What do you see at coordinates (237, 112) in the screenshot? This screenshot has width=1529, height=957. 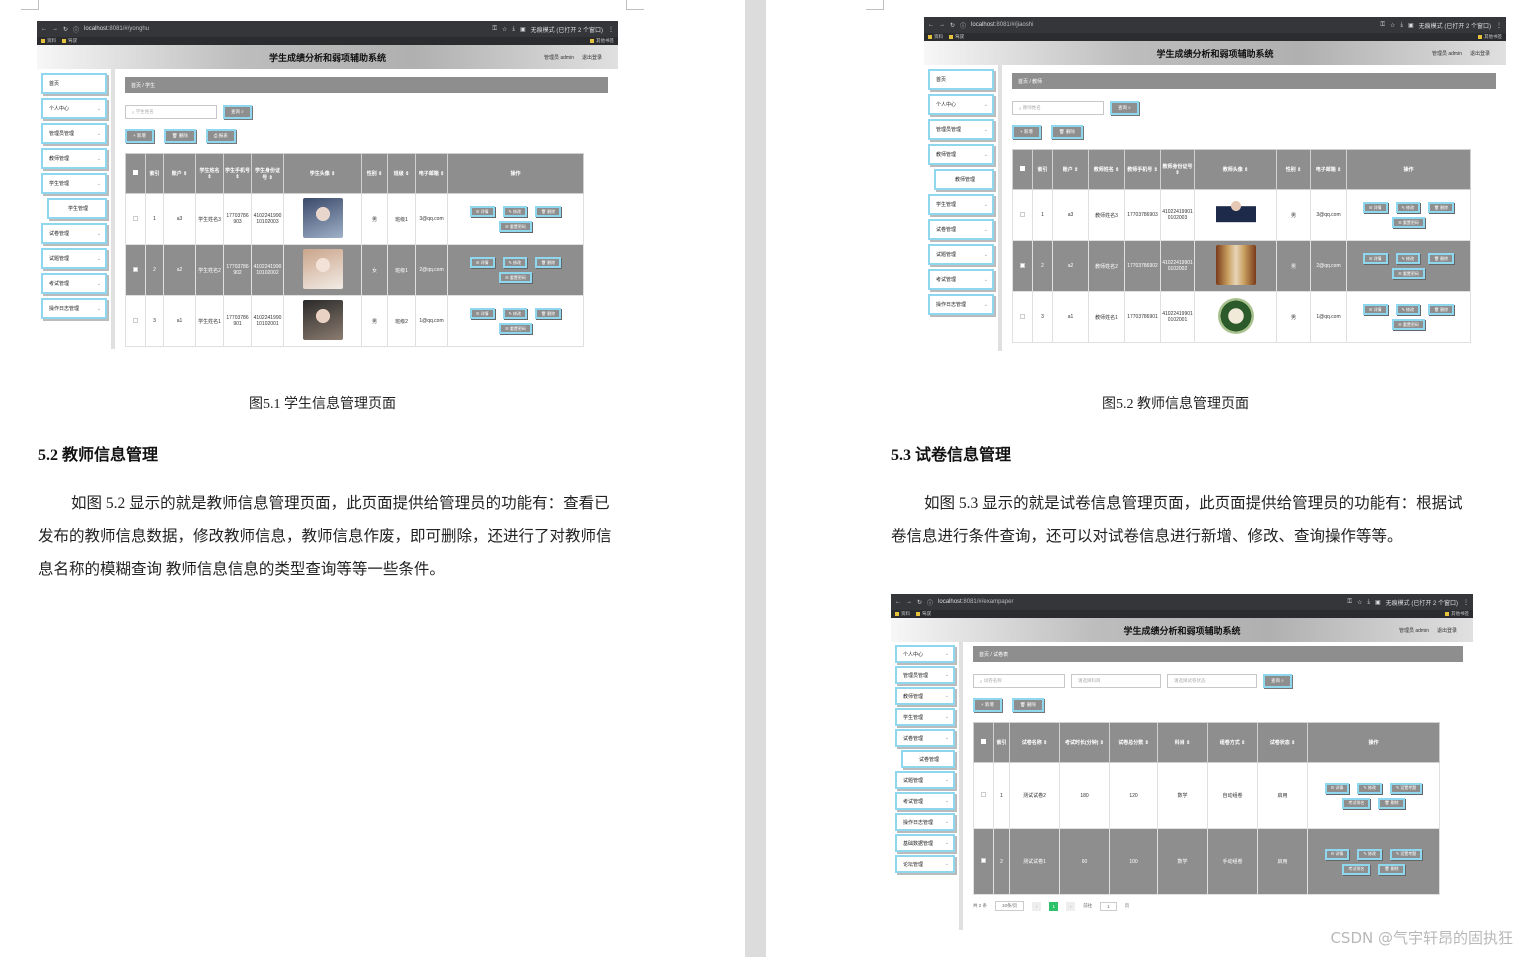 I see `search-button: 查询 ⌕` at bounding box center [237, 112].